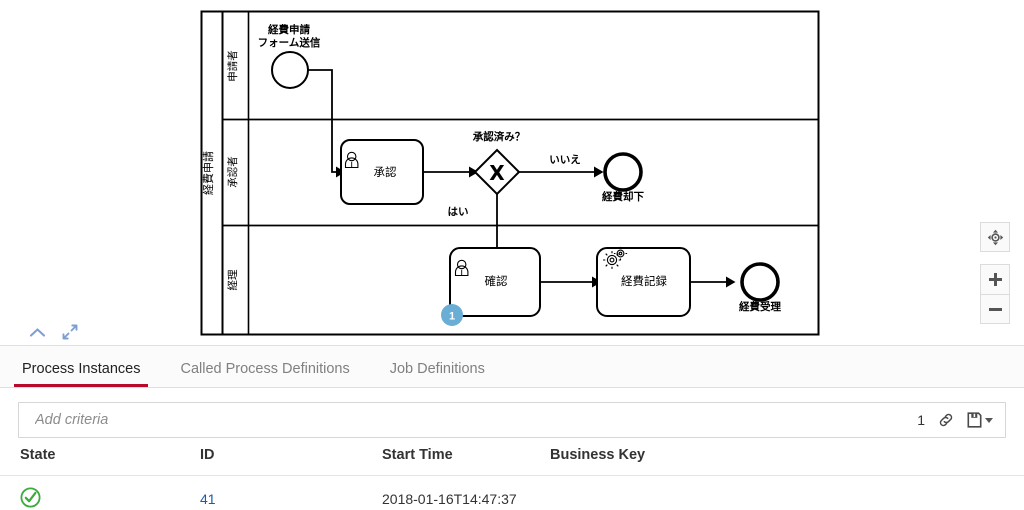  I want to click on fullscreen-diagram-button, so click(70, 332).